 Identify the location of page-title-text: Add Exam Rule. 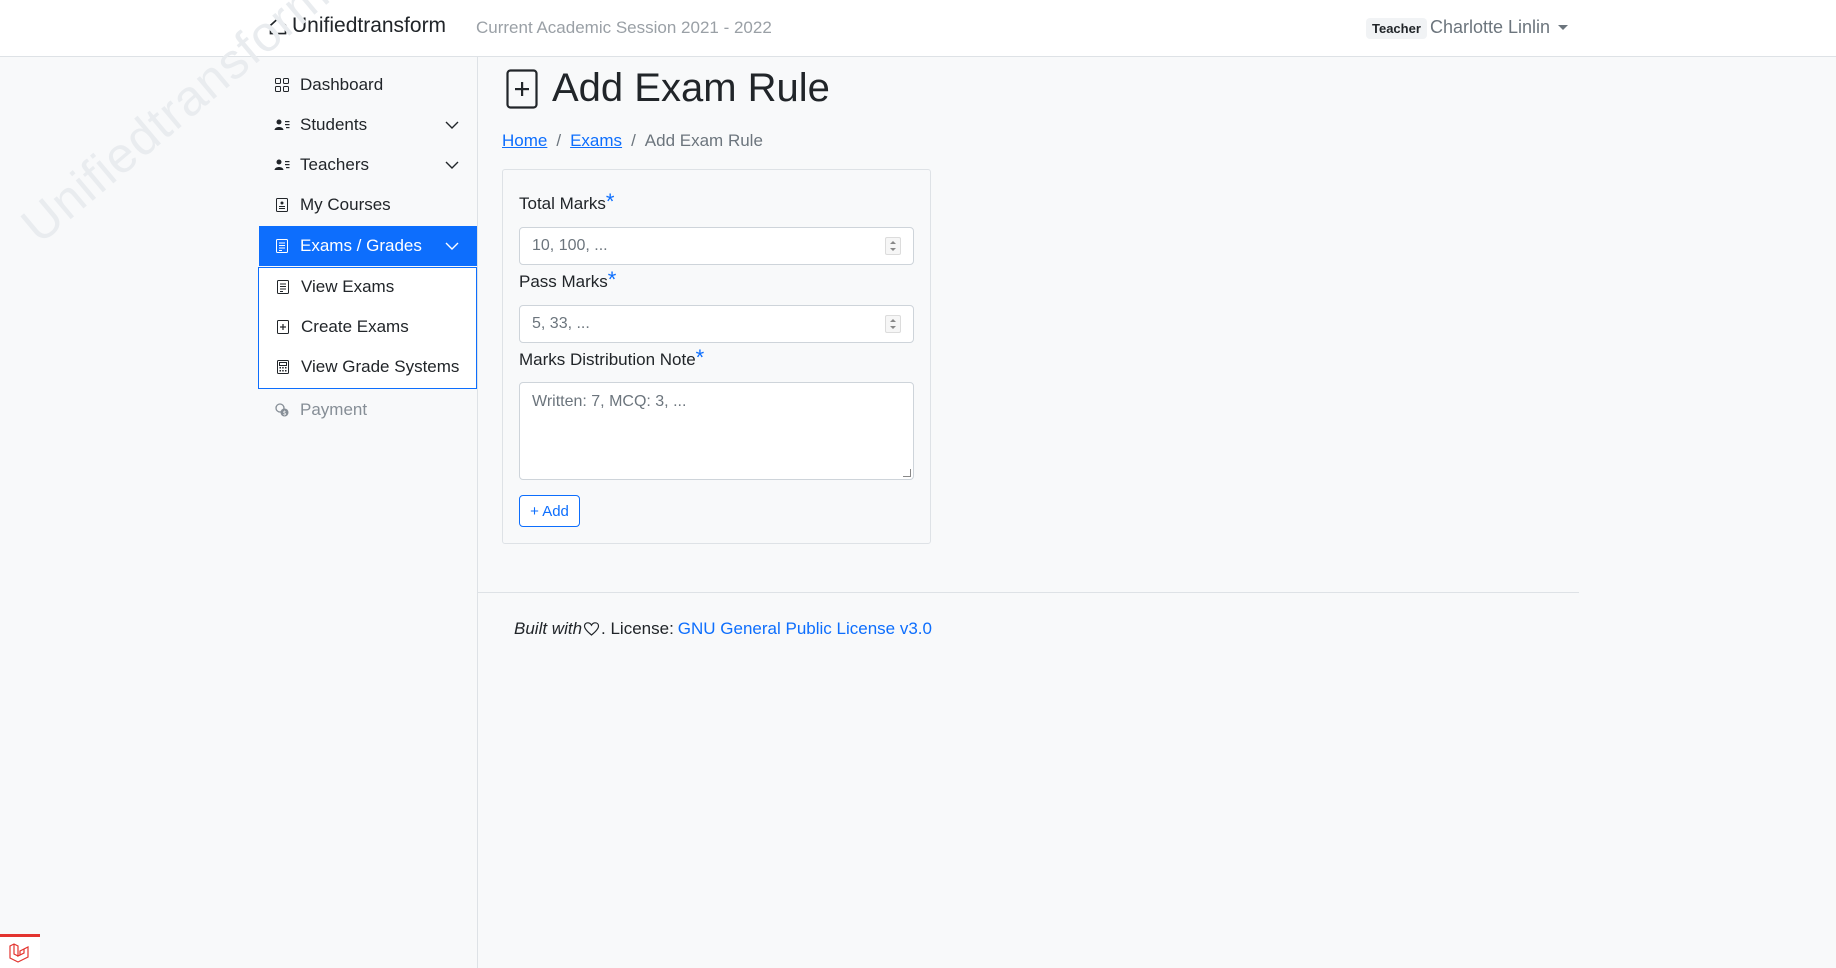
(691, 88).